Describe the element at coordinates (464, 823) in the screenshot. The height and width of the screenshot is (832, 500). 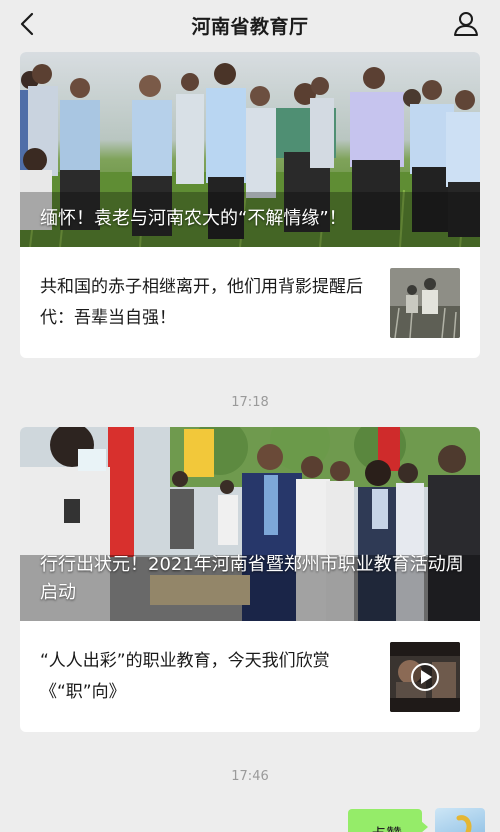
I see `avatar-image` at that location.